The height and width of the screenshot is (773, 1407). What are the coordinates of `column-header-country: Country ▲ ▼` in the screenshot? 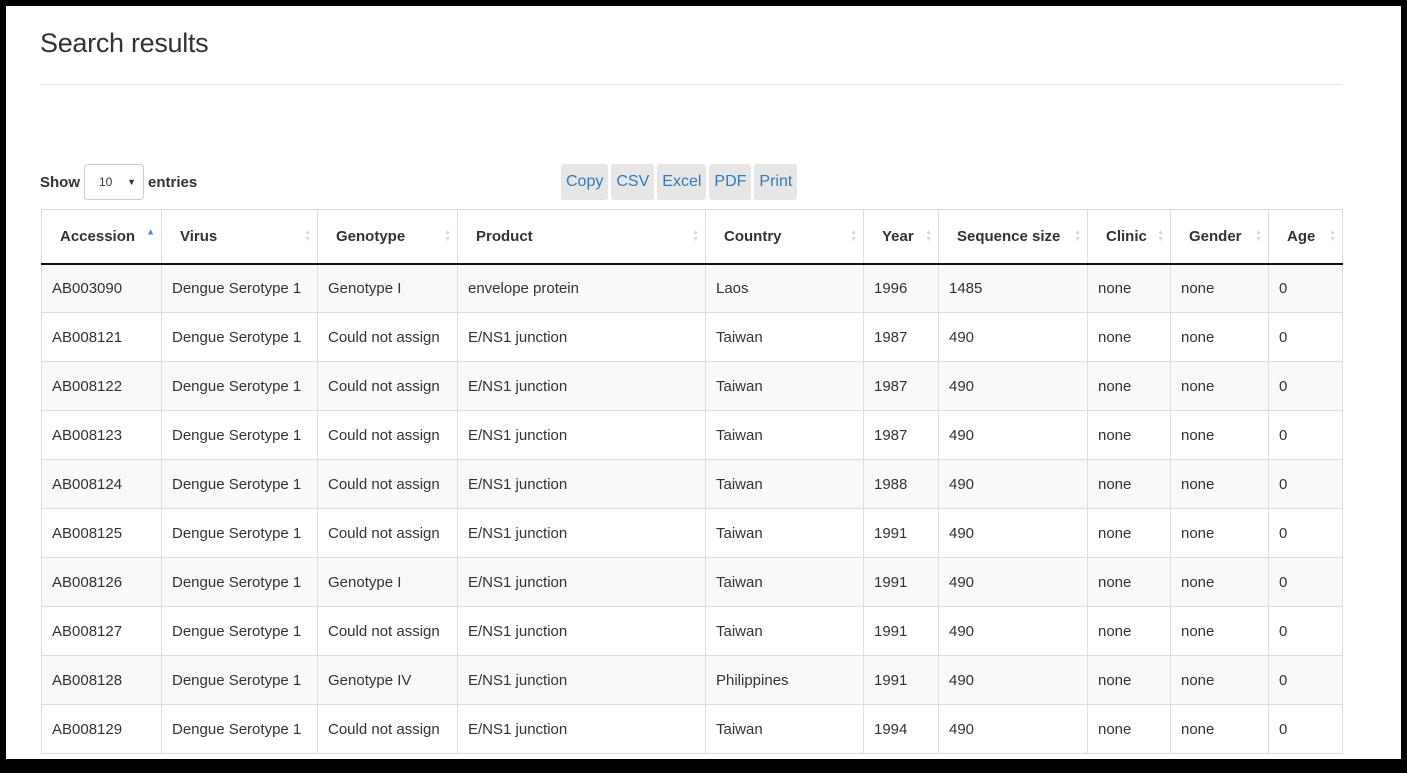 It's located at (784, 237).